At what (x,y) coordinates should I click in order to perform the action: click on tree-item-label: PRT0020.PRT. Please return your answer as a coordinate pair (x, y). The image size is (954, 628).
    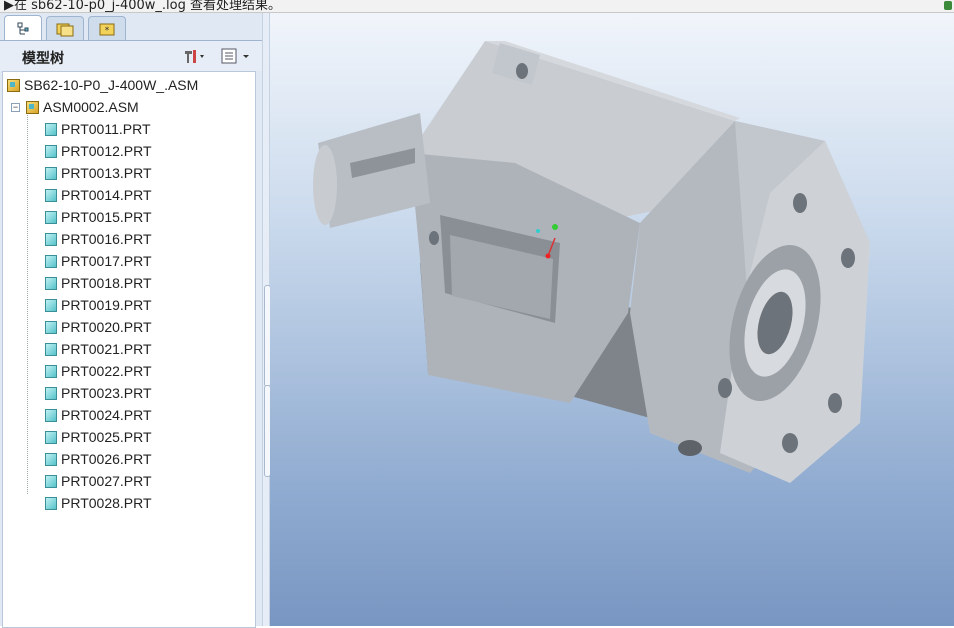
    Looking at the image, I should click on (106, 327).